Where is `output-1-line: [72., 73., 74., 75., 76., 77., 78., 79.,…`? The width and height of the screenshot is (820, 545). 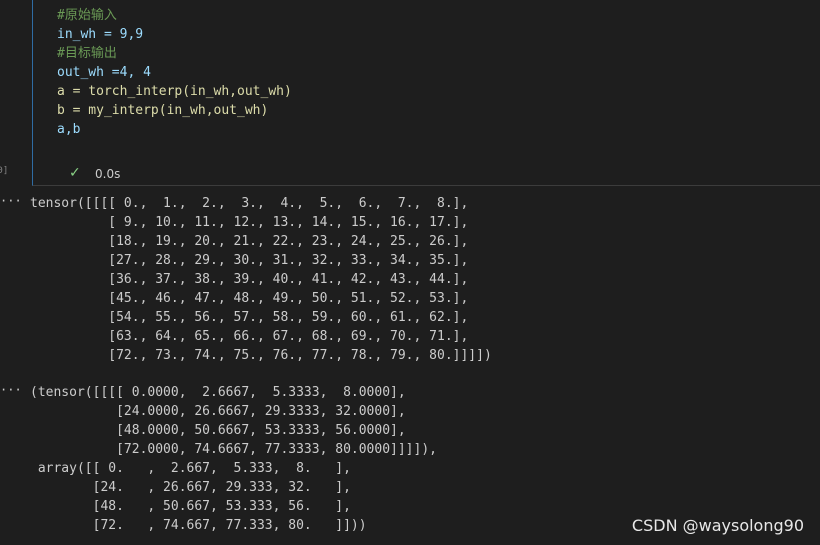
output-1-line: [72., 73., 74., 75., 76., 77., 78., 79.,… is located at coordinates (261, 355).